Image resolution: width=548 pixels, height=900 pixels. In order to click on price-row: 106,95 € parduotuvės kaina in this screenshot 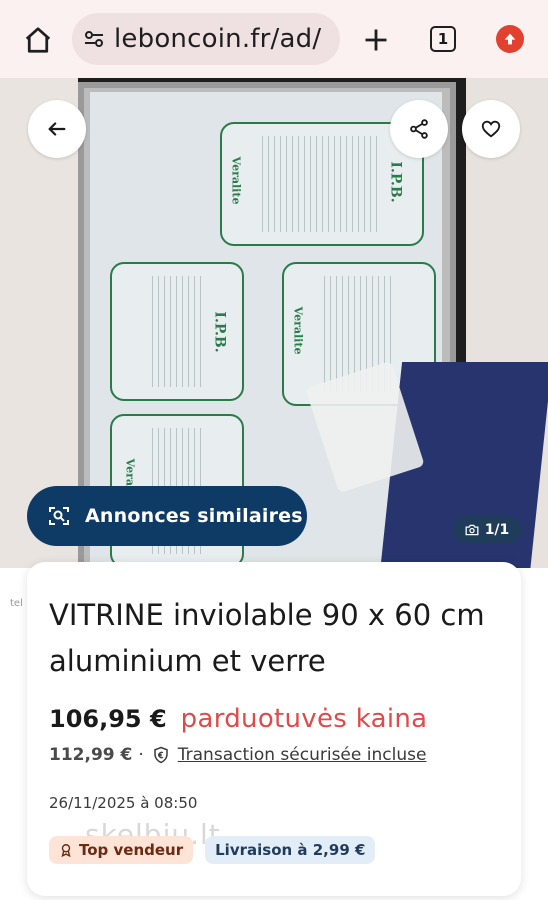, I will do `click(238, 719)`.